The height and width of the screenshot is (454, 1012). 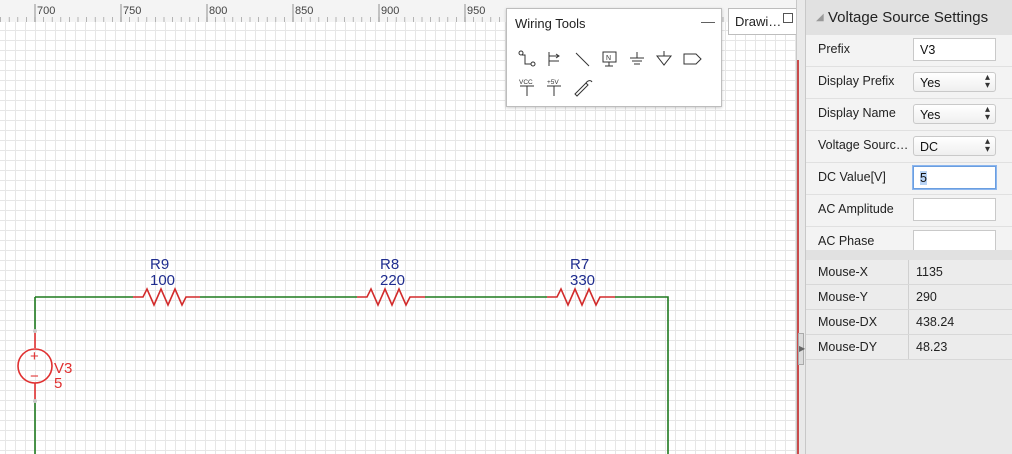 I want to click on vcc-text: VCC, so click(x=526, y=82).